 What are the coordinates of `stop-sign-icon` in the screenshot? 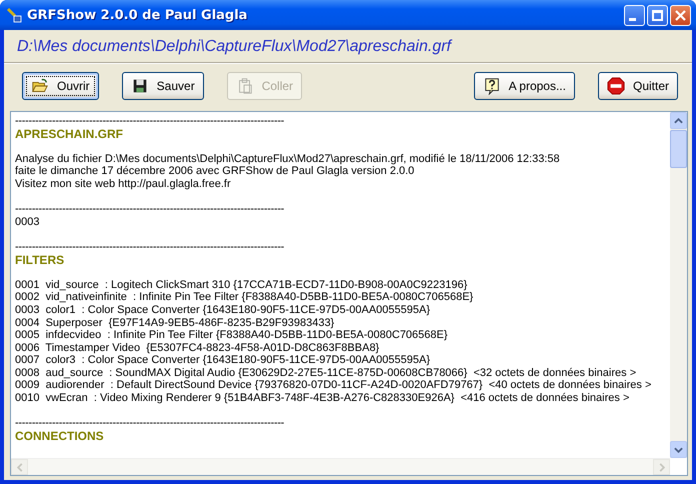 It's located at (615, 86).